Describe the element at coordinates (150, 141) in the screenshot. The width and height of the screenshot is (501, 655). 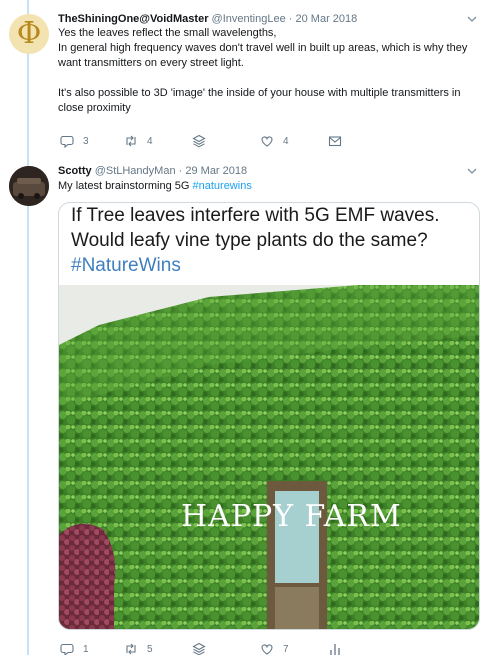
I see `retweet-count: 4` at that location.